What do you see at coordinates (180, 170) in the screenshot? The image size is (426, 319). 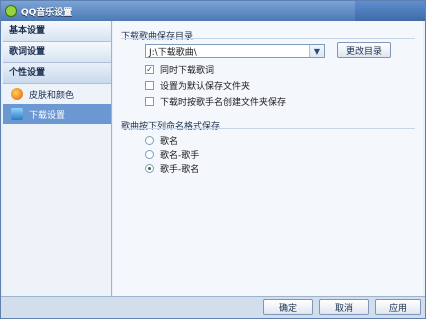 I see `naming-label-artist-song: 歌手-歌名` at bounding box center [180, 170].